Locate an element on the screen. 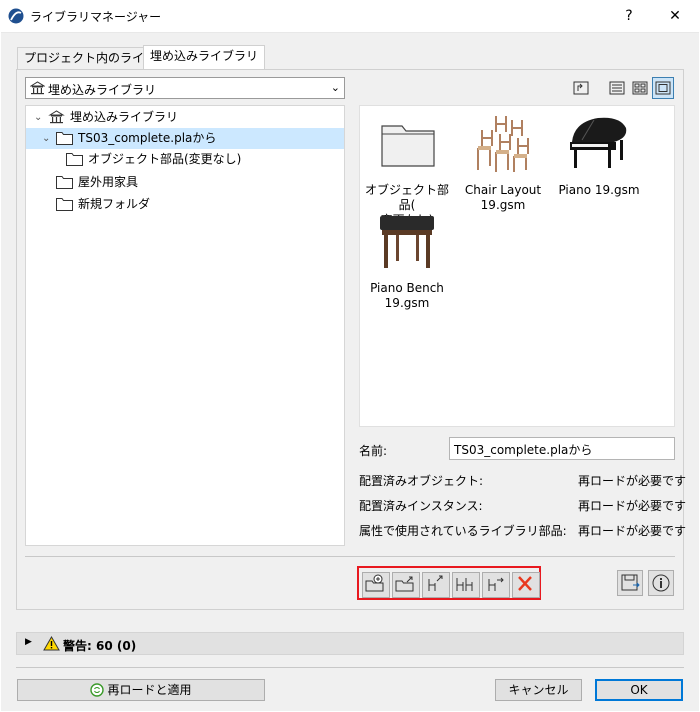 Image resolution: width=700 pixels, height=712 pixels. add-folder-icon is located at coordinates (374, 583).